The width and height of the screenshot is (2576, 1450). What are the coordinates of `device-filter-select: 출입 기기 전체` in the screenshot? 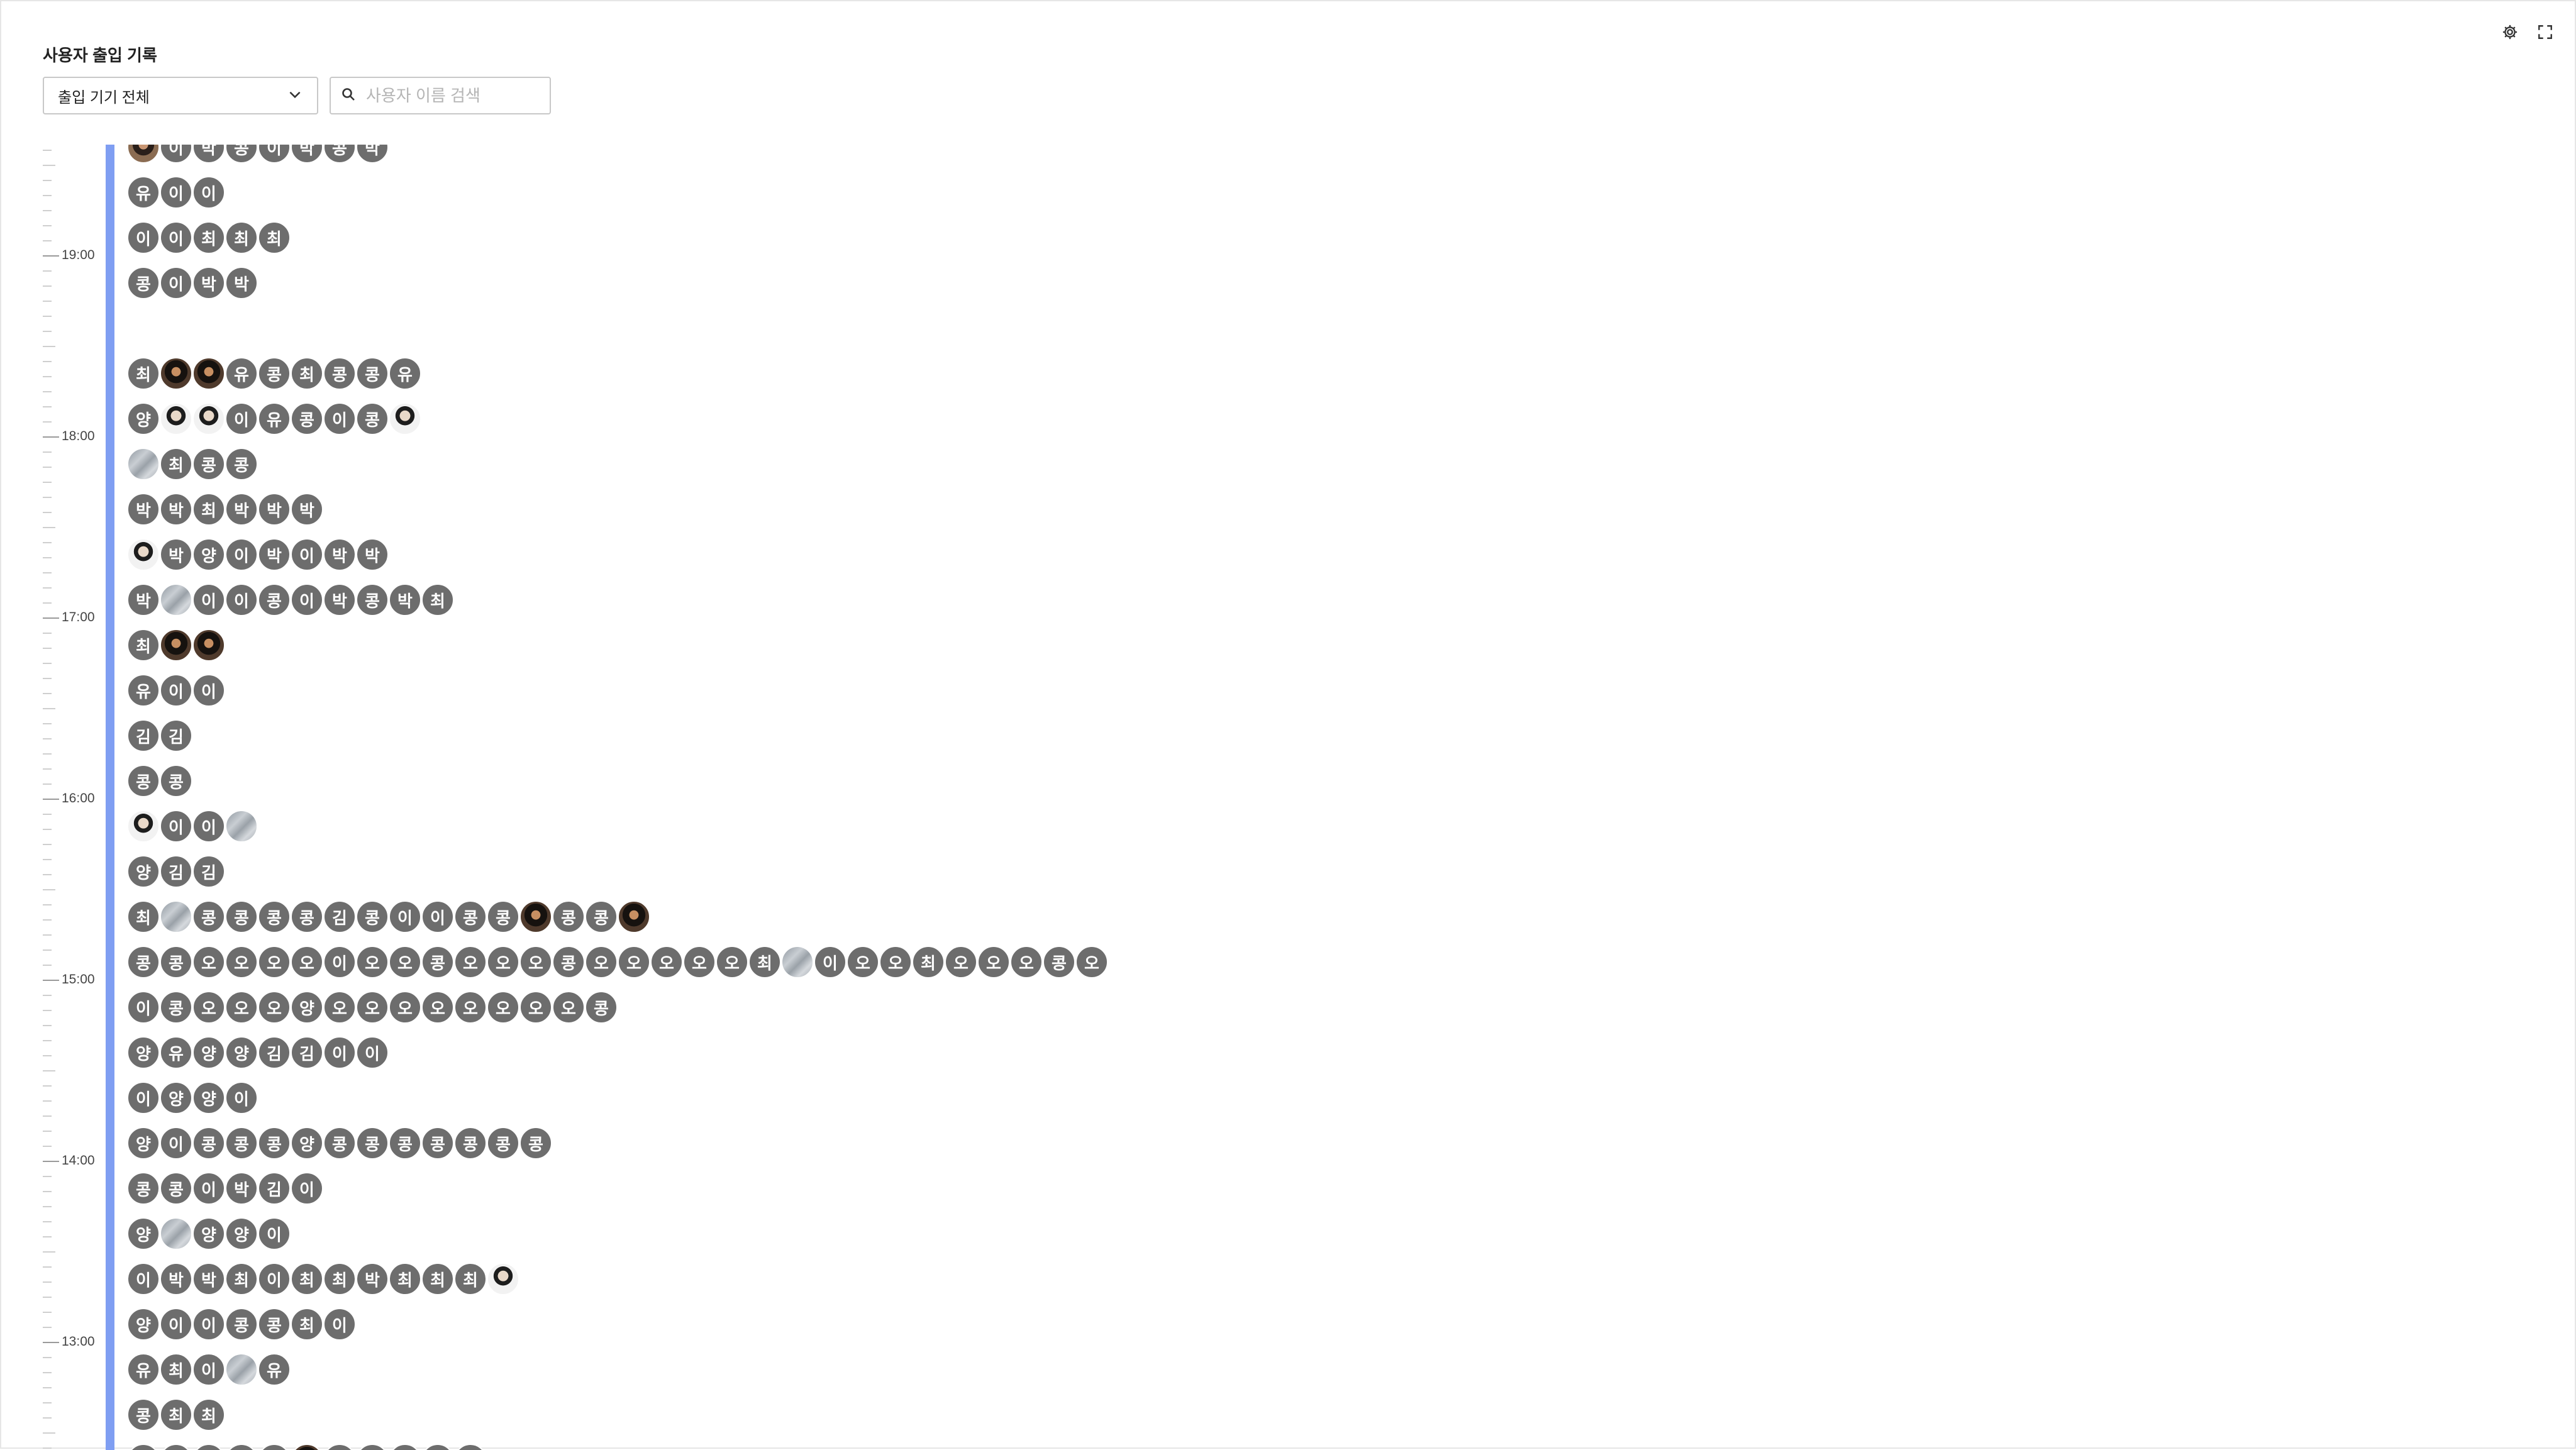 It's located at (180, 95).